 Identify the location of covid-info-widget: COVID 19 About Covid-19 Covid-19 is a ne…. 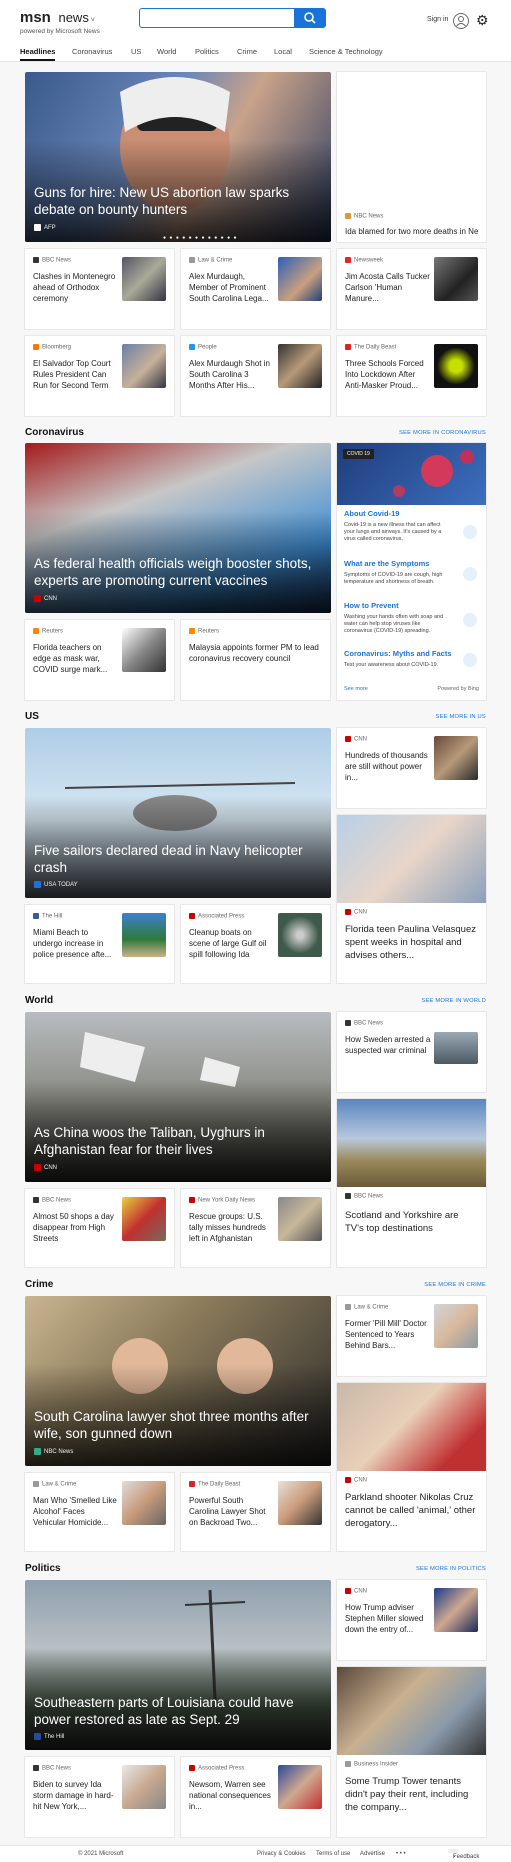
(411, 571).